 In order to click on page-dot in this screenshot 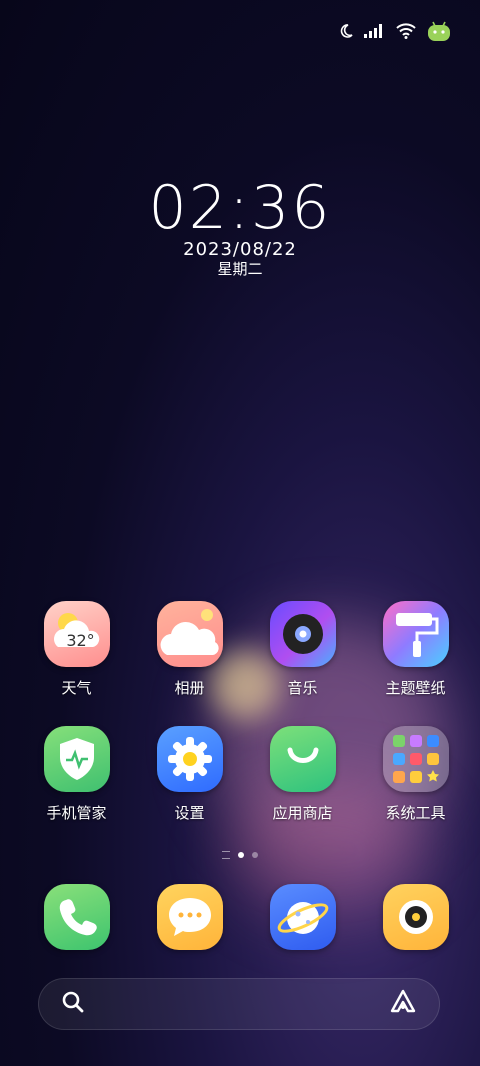, I will do `click(255, 855)`.